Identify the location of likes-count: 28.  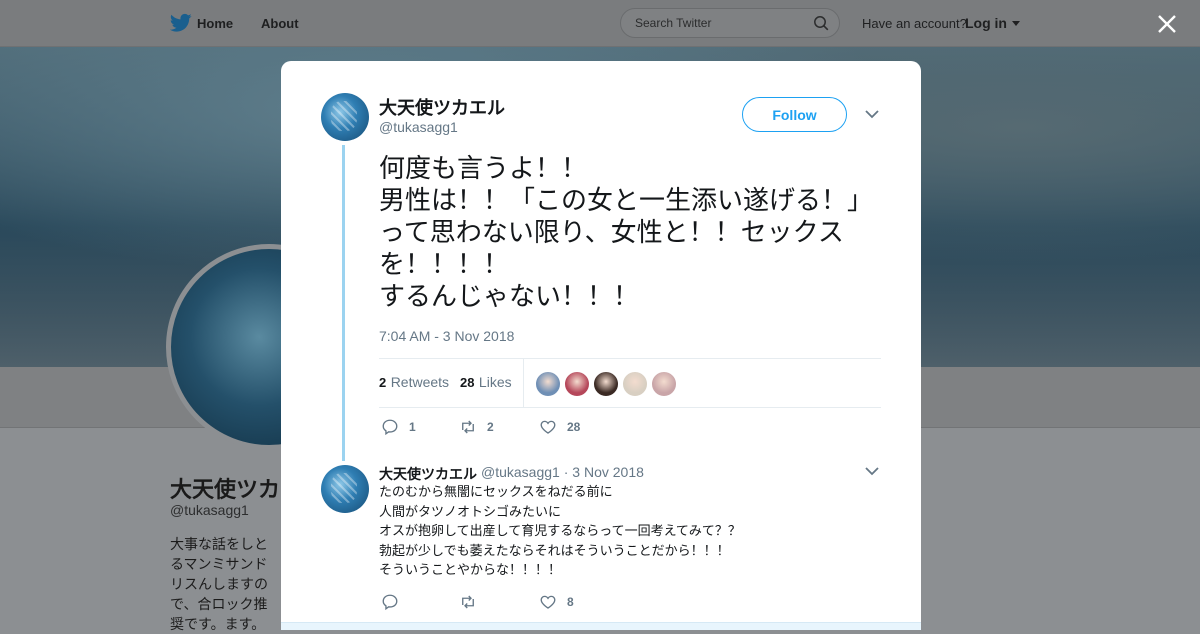
(467, 382).